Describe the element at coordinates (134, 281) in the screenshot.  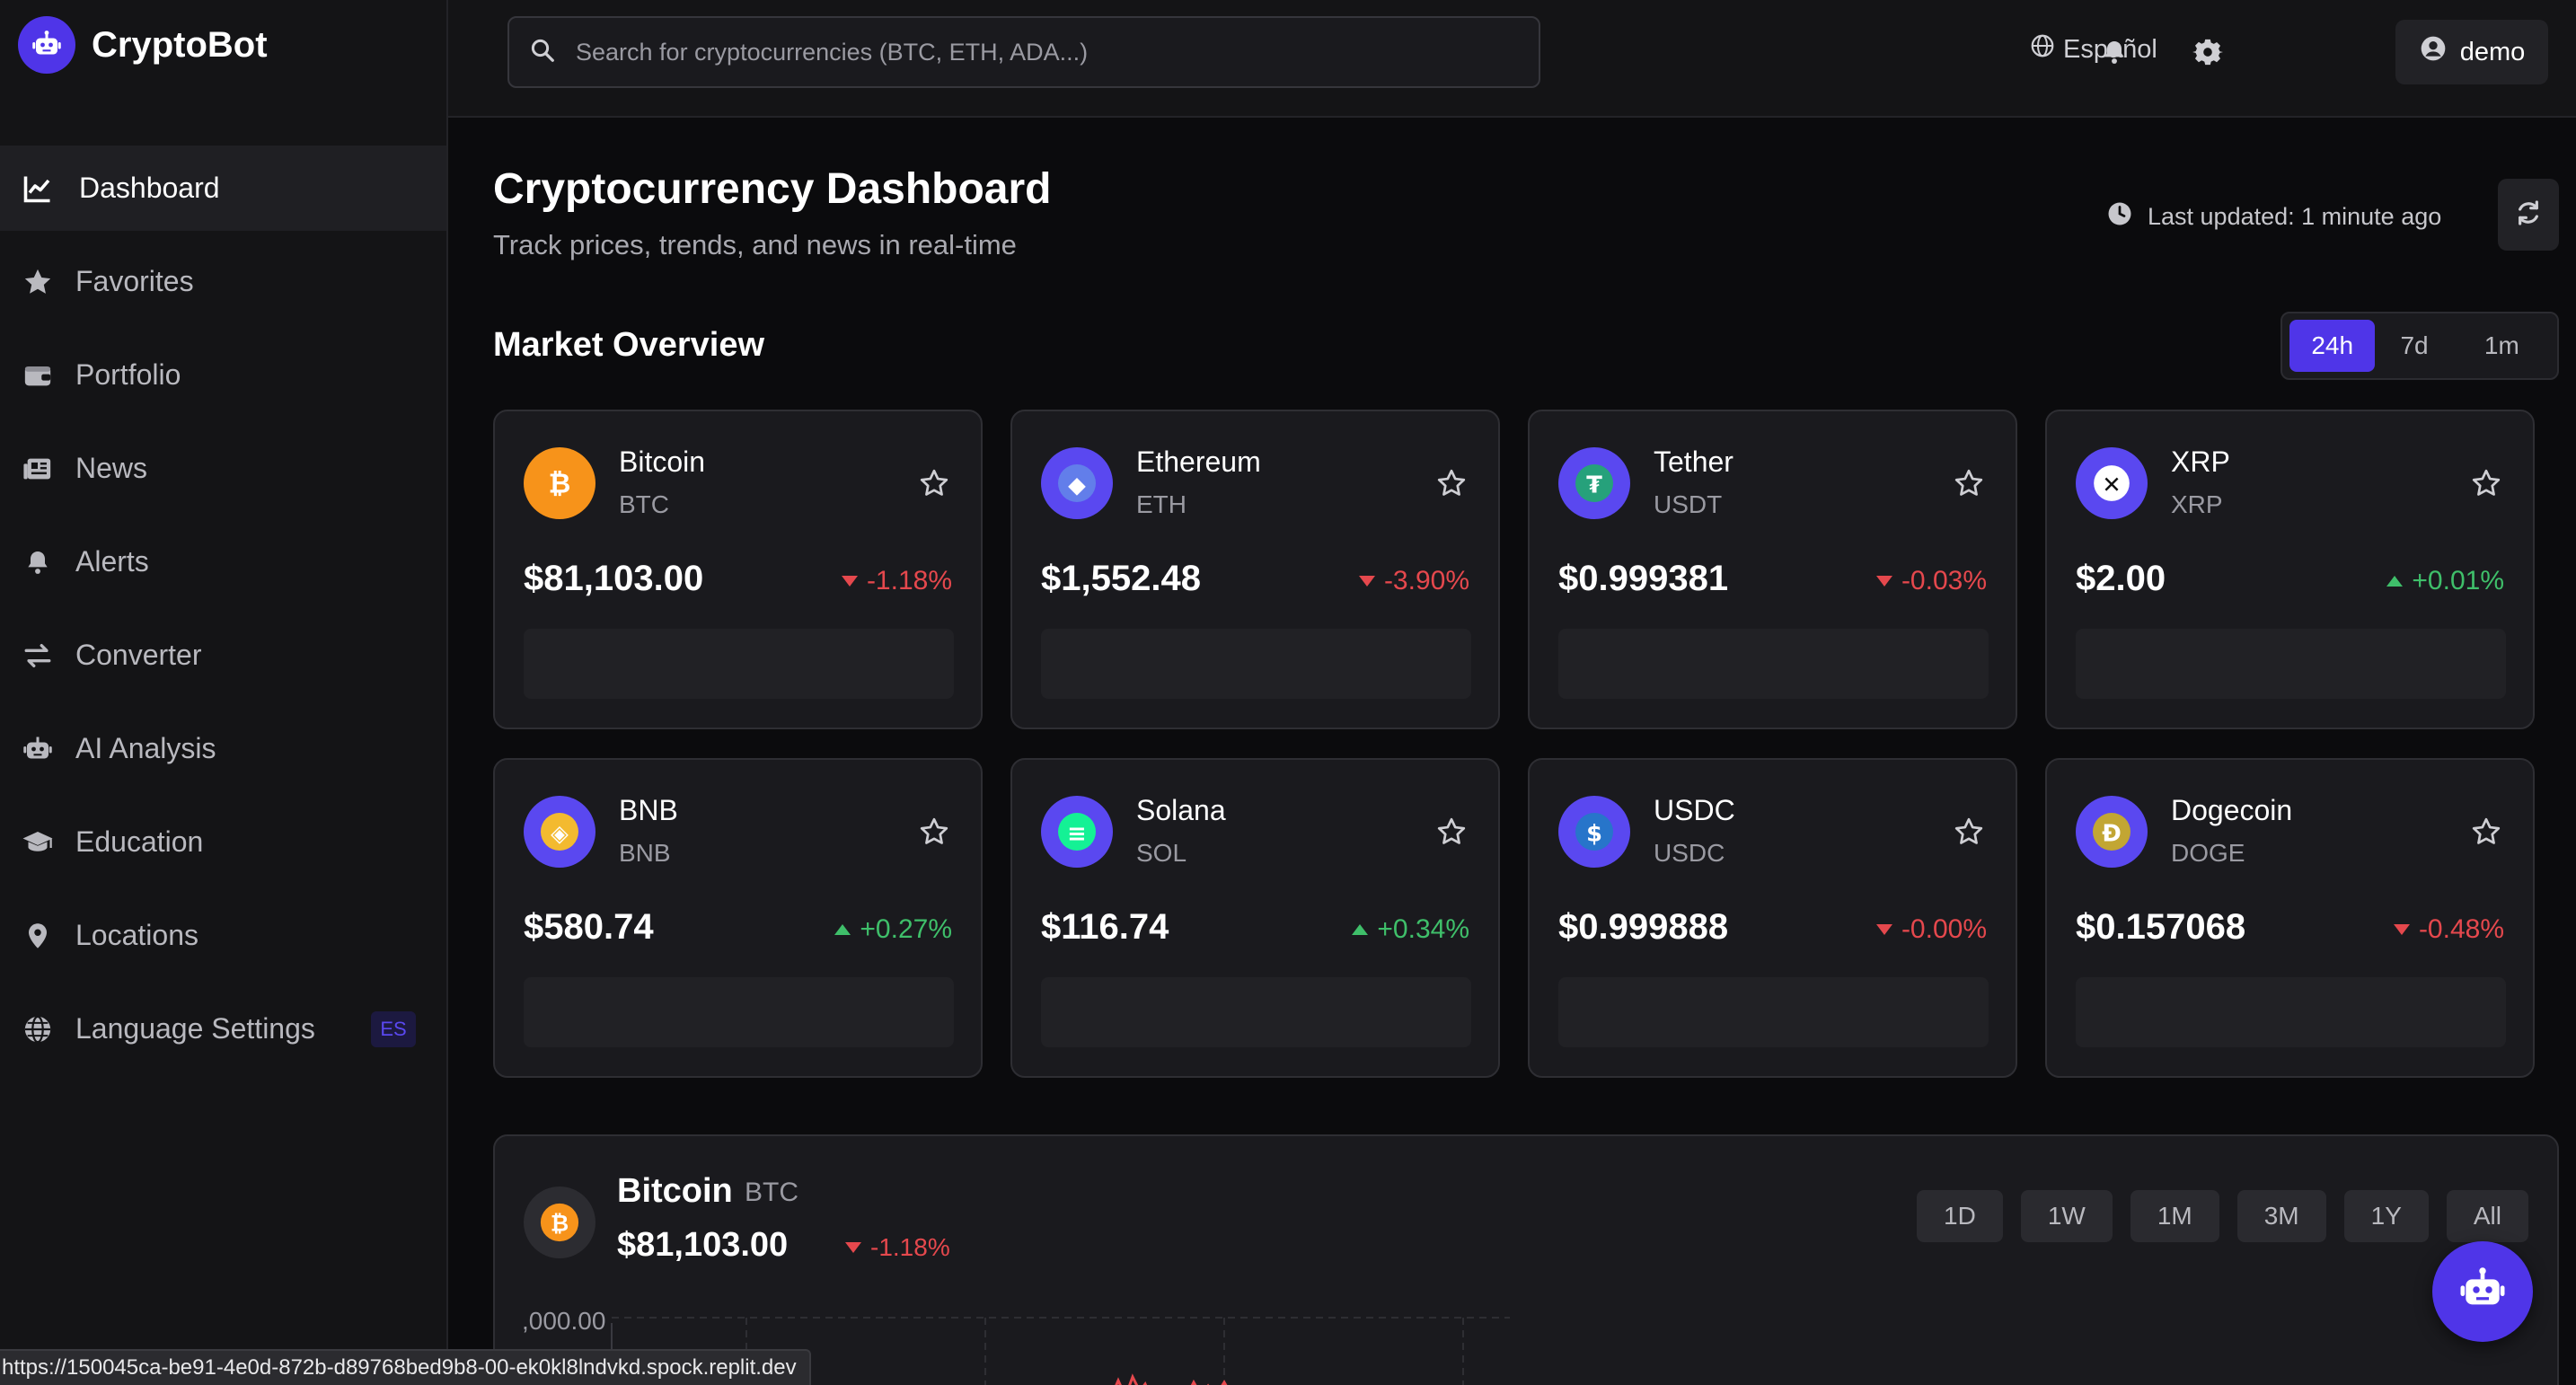
I see `sidebar-item-label: Favorites` at that location.